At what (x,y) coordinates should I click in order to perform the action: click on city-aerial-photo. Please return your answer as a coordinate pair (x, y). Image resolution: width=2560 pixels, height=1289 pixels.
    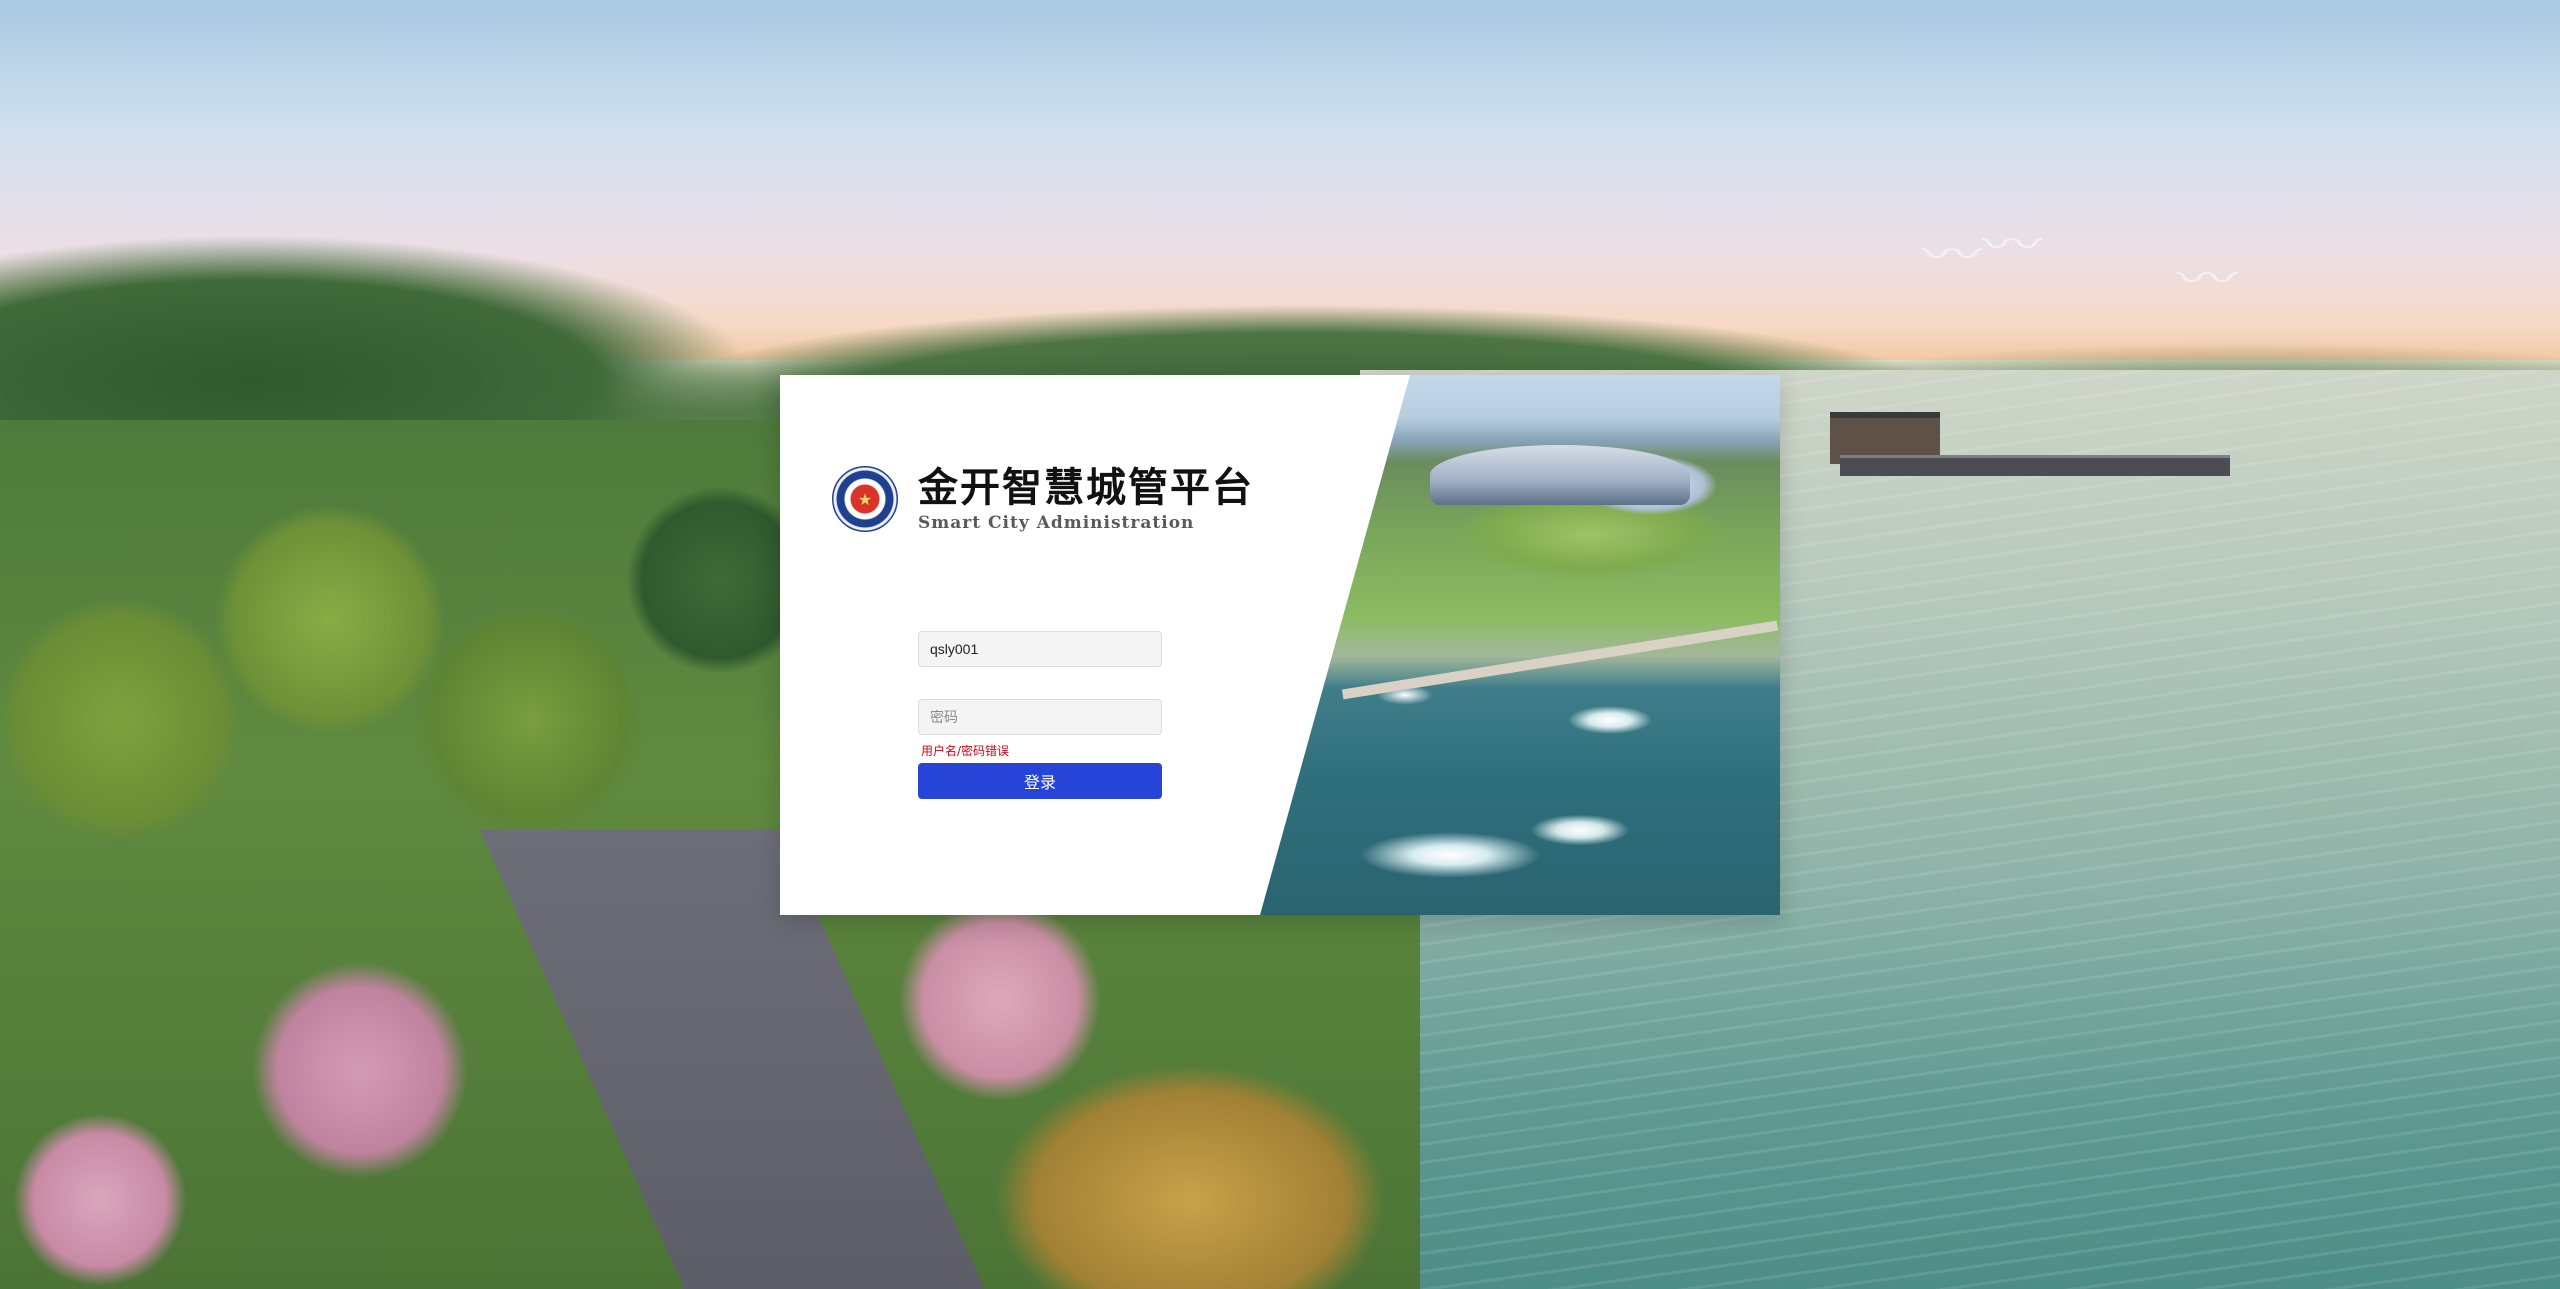
    Looking at the image, I should click on (1520, 645).